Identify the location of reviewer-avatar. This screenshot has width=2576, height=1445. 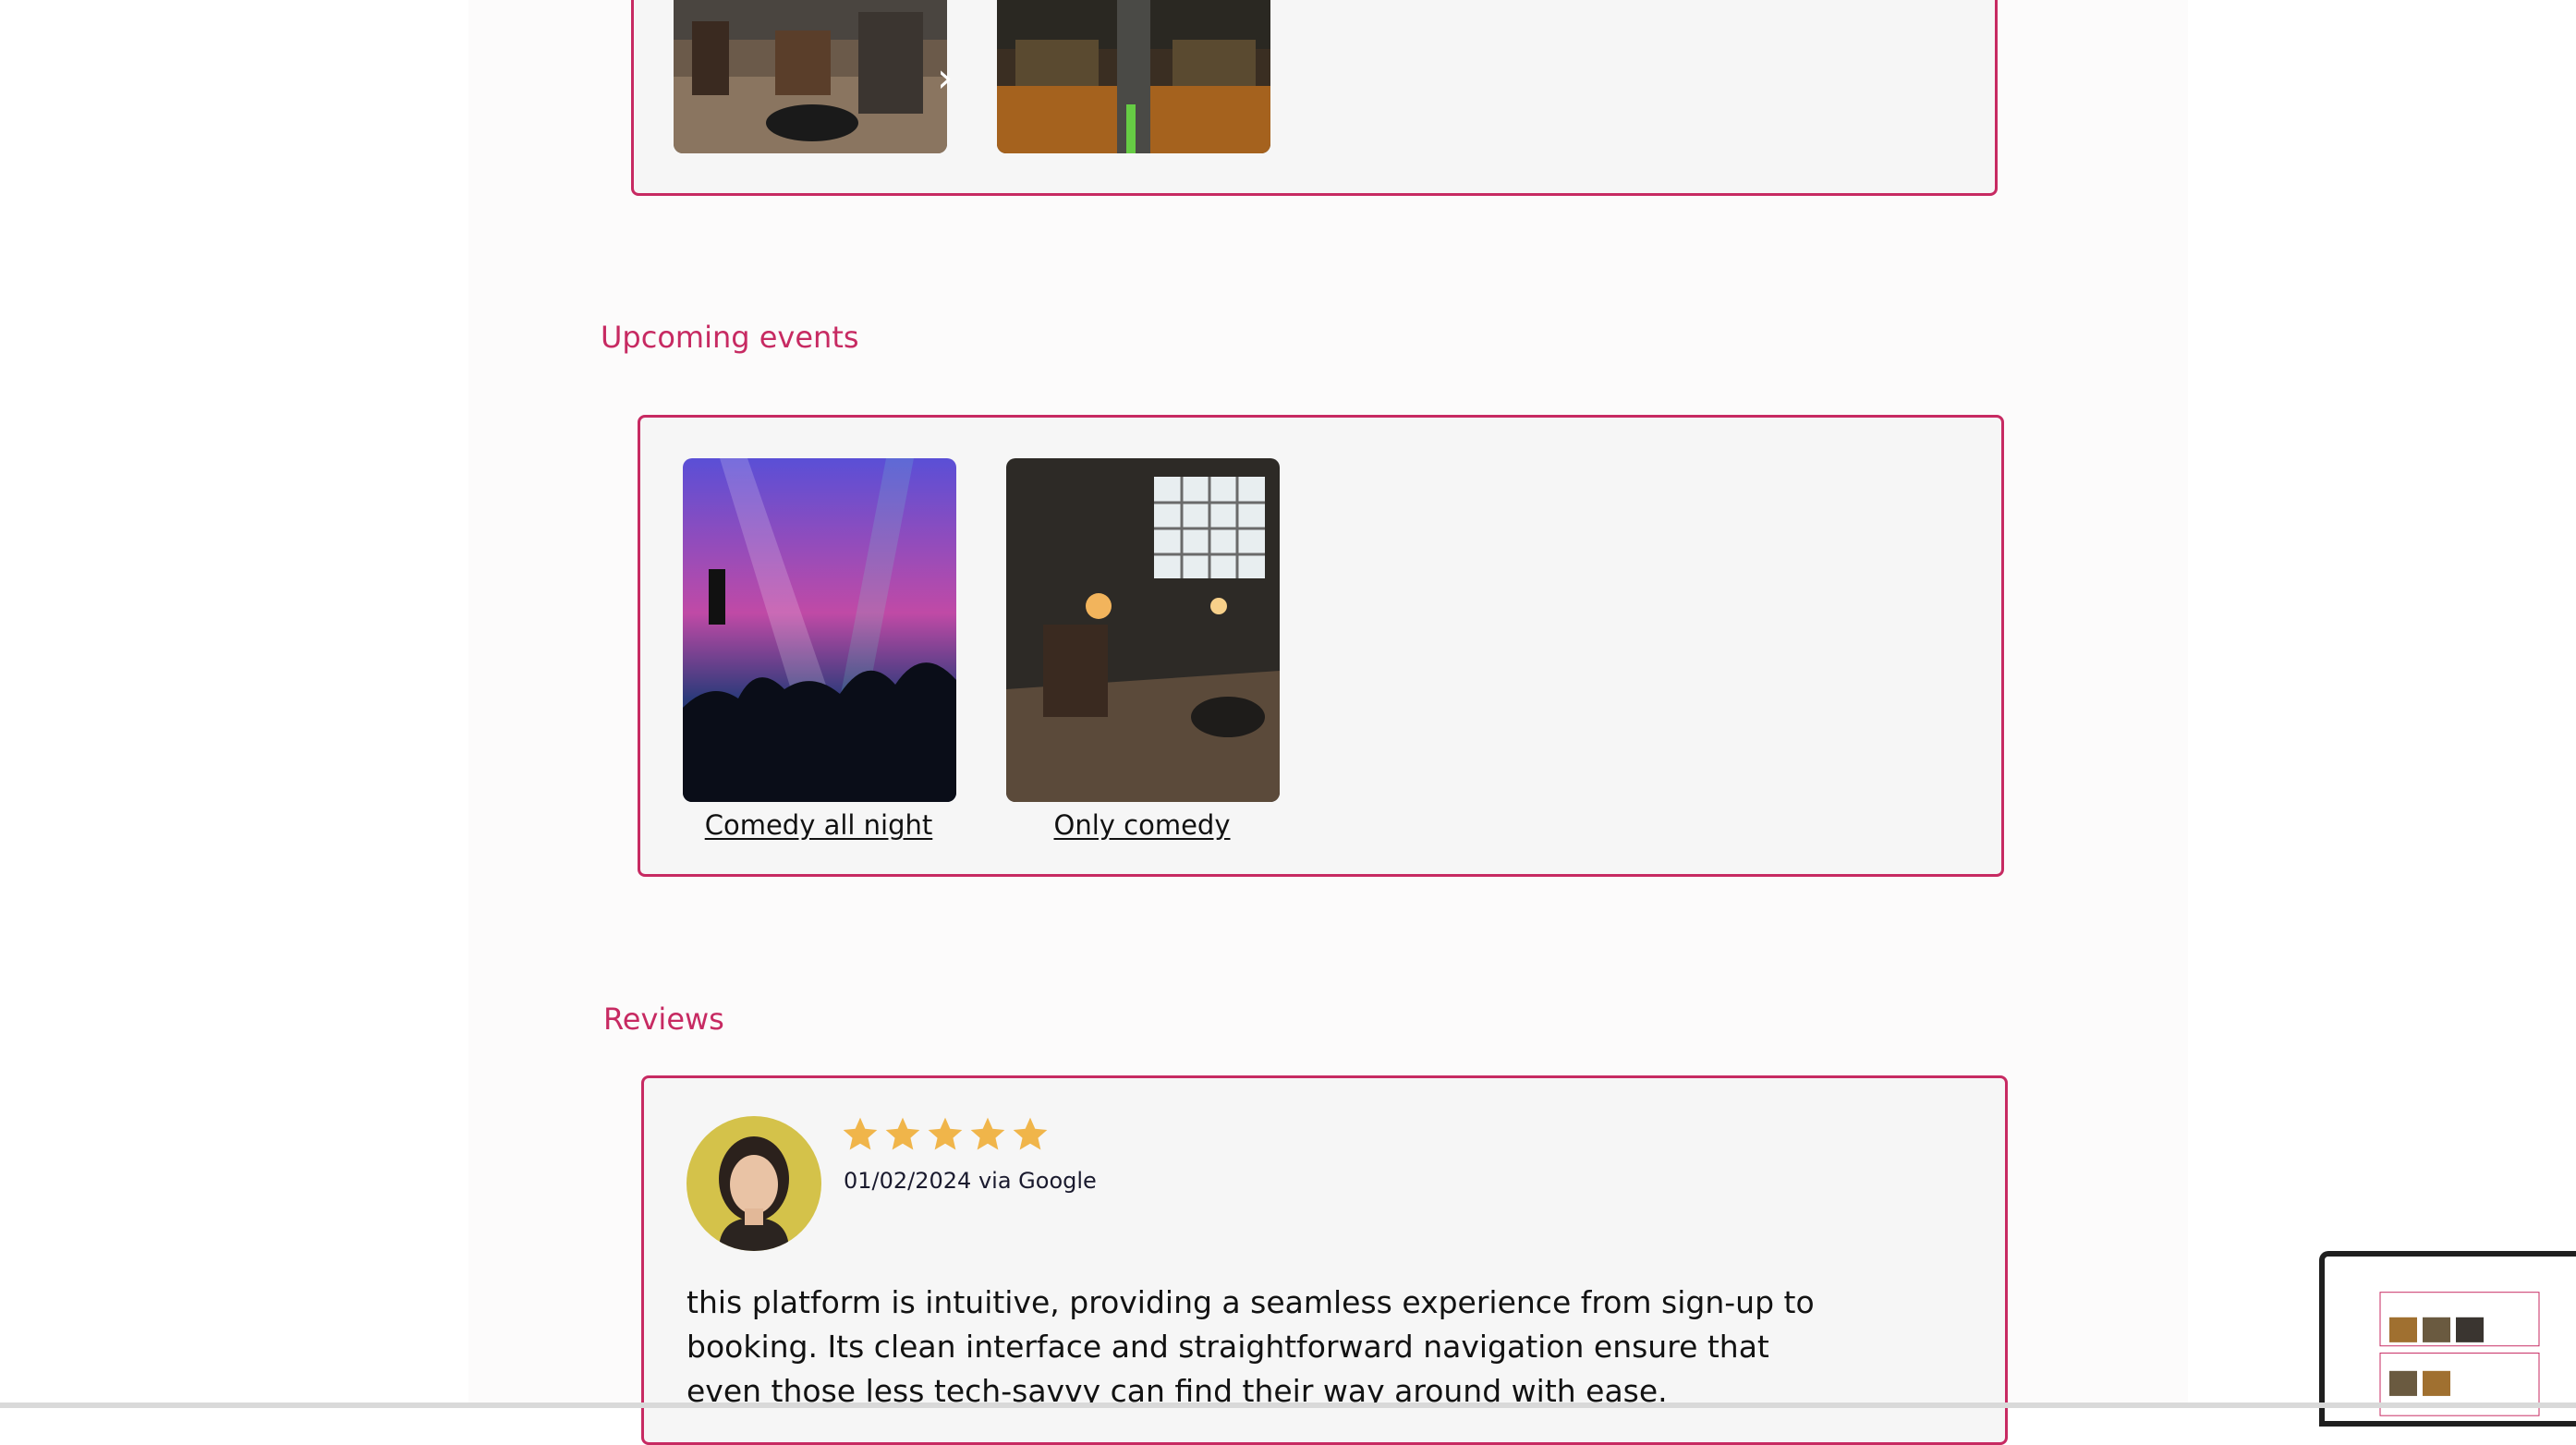
(754, 1183).